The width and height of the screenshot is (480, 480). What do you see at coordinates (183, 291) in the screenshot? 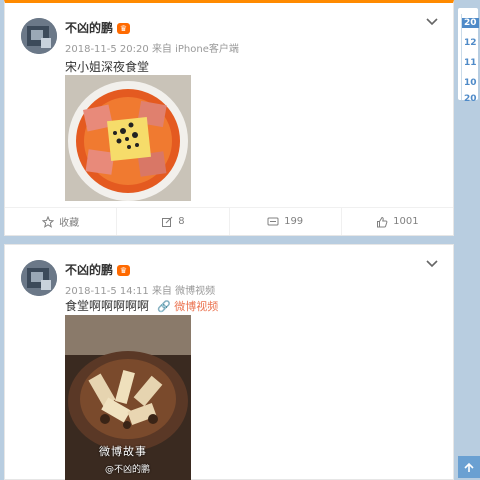
I see `post-source: 来自 微博视频` at bounding box center [183, 291].